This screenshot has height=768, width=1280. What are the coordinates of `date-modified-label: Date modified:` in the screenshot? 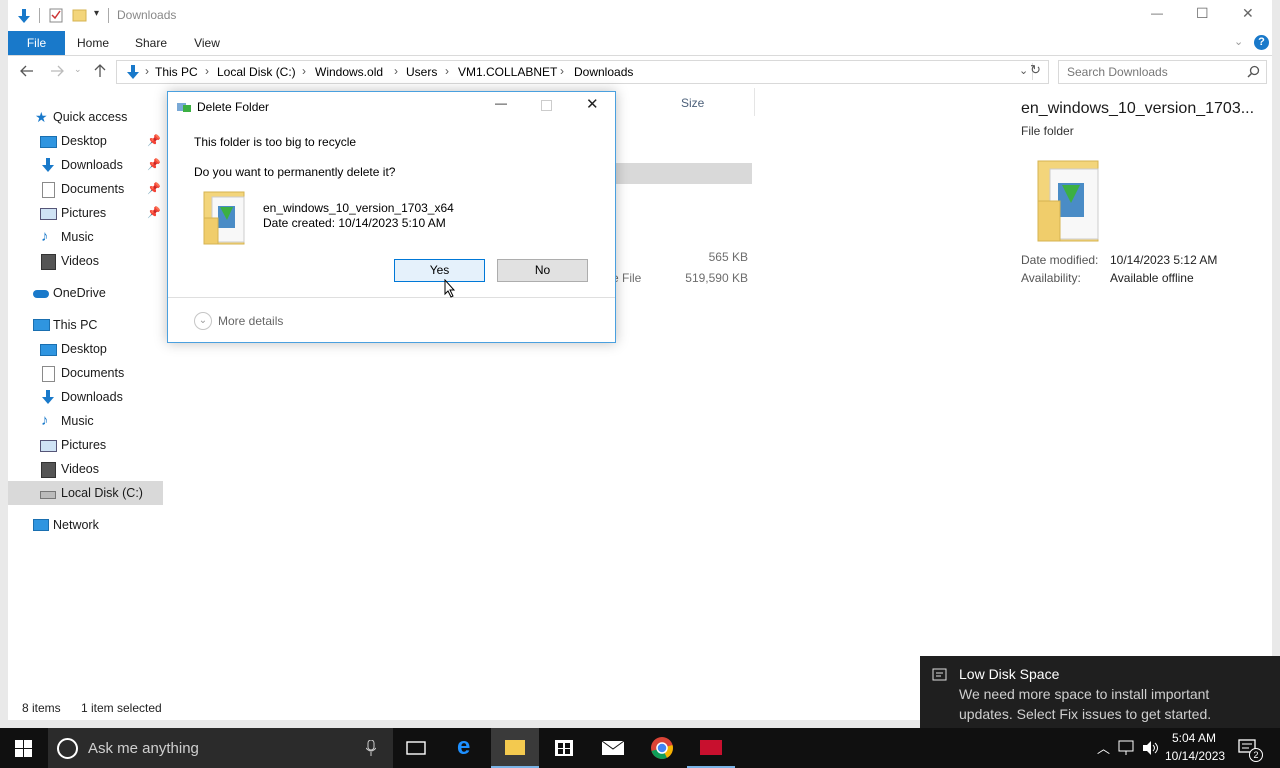 It's located at (1060, 260).